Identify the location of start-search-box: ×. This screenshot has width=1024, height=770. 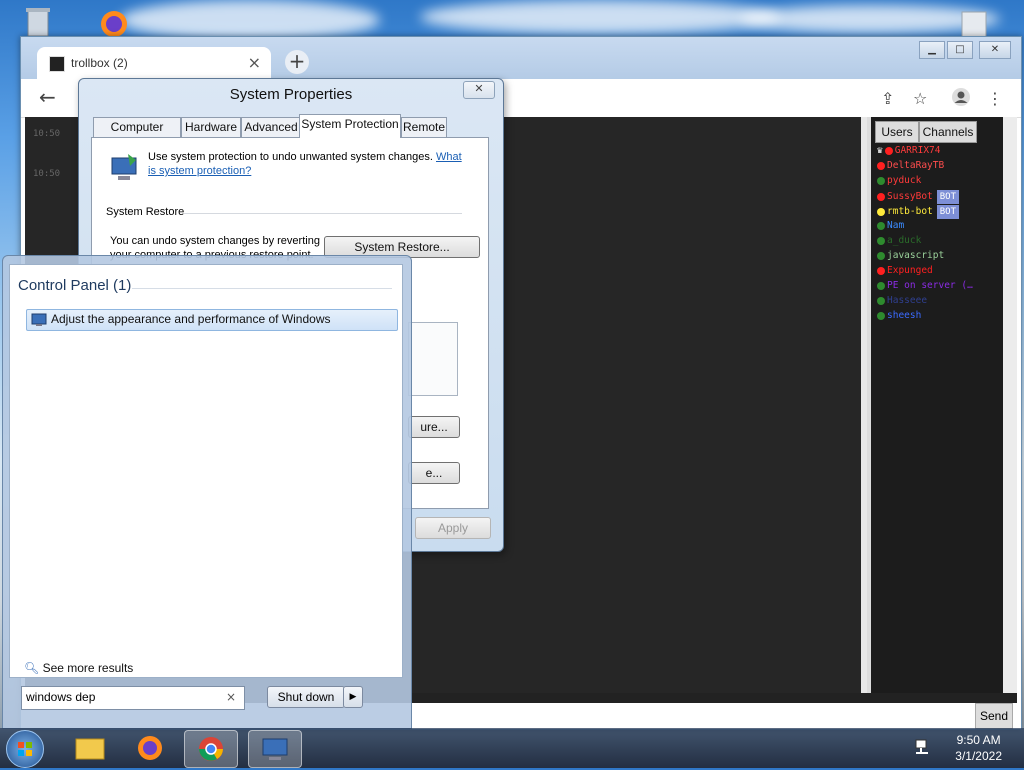
(133, 698).